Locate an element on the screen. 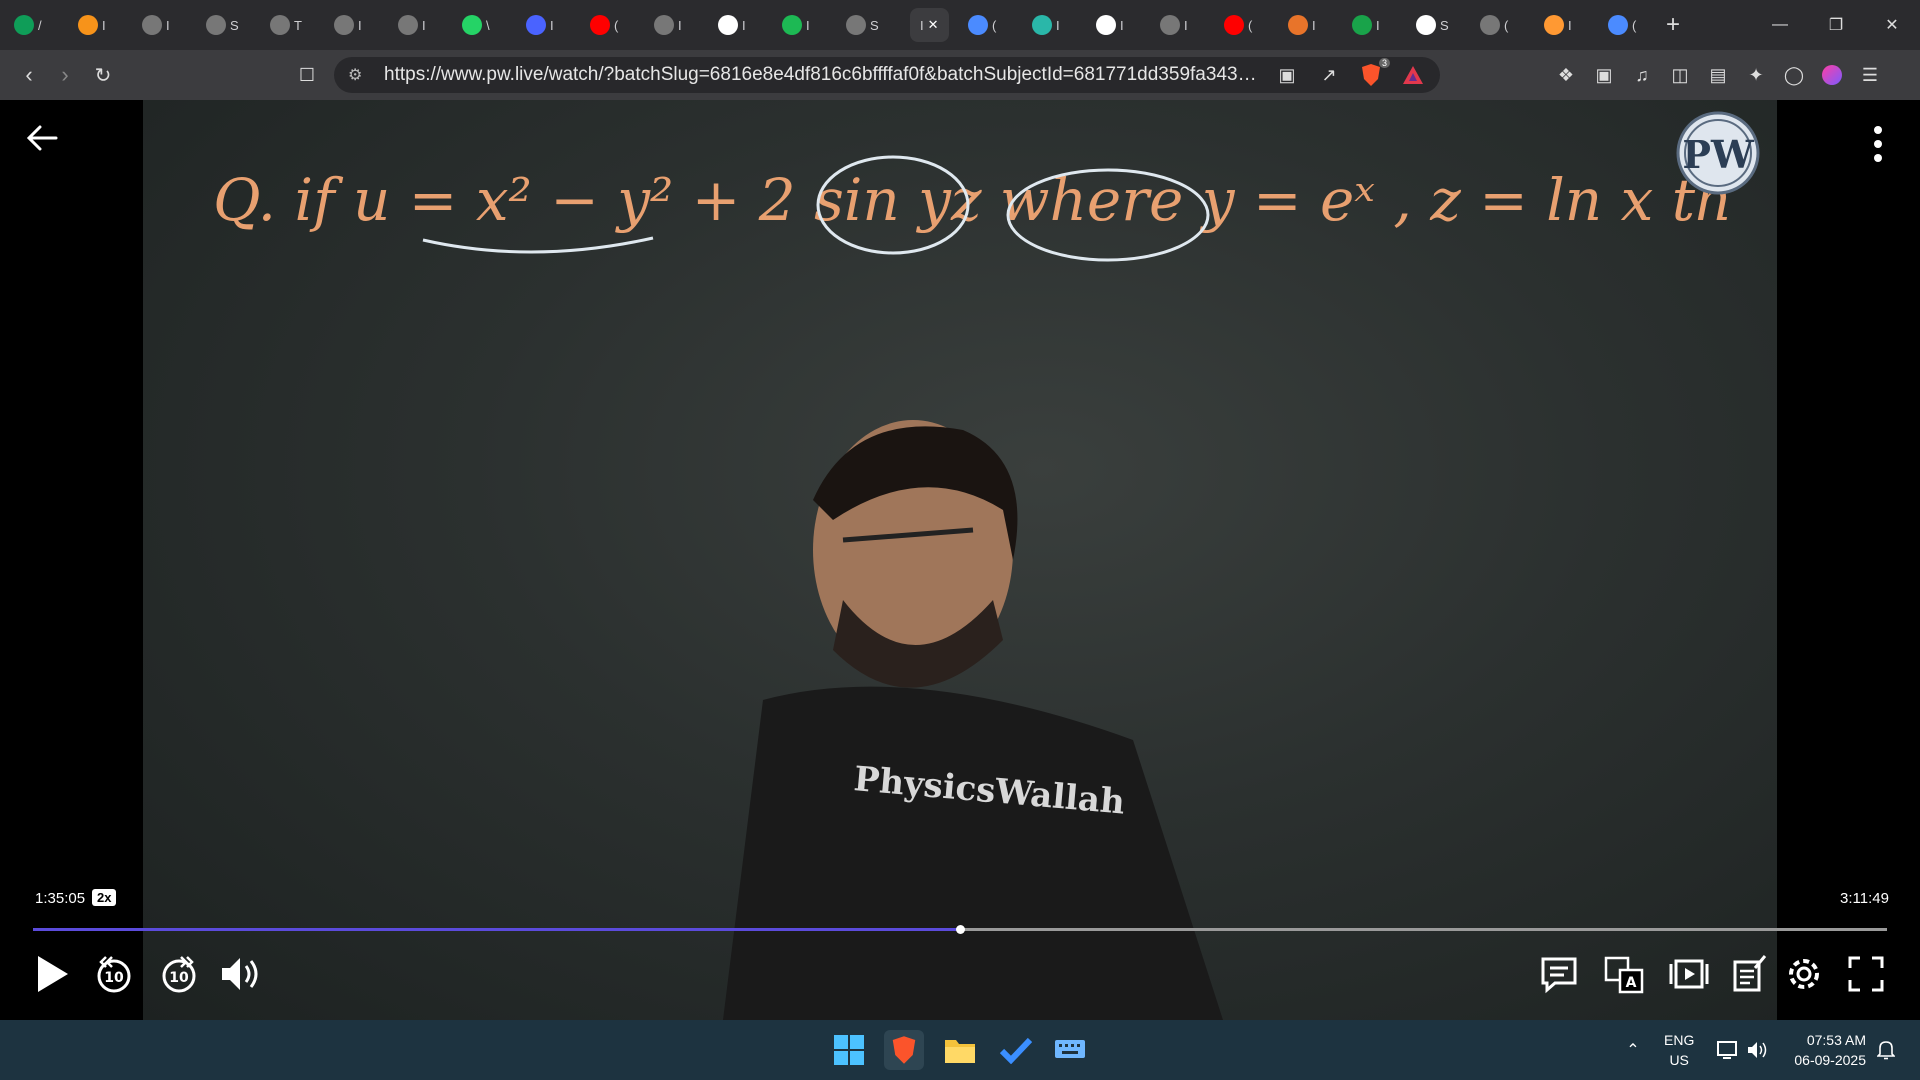 This screenshot has height=1080, width=1920. close-window-button: ✕ is located at coordinates (1892, 25).